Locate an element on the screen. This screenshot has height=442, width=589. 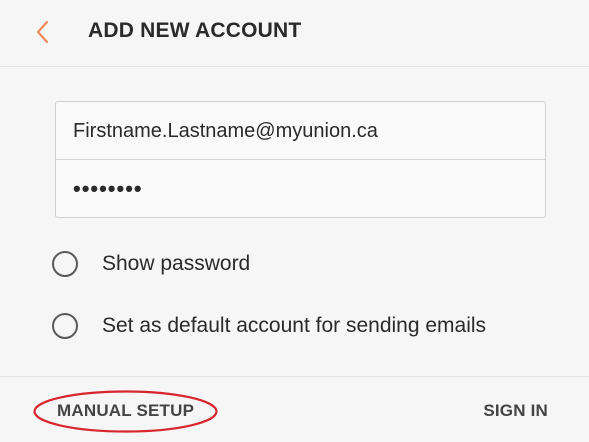
sign-in-button: SIGN IN is located at coordinates (515, 411).